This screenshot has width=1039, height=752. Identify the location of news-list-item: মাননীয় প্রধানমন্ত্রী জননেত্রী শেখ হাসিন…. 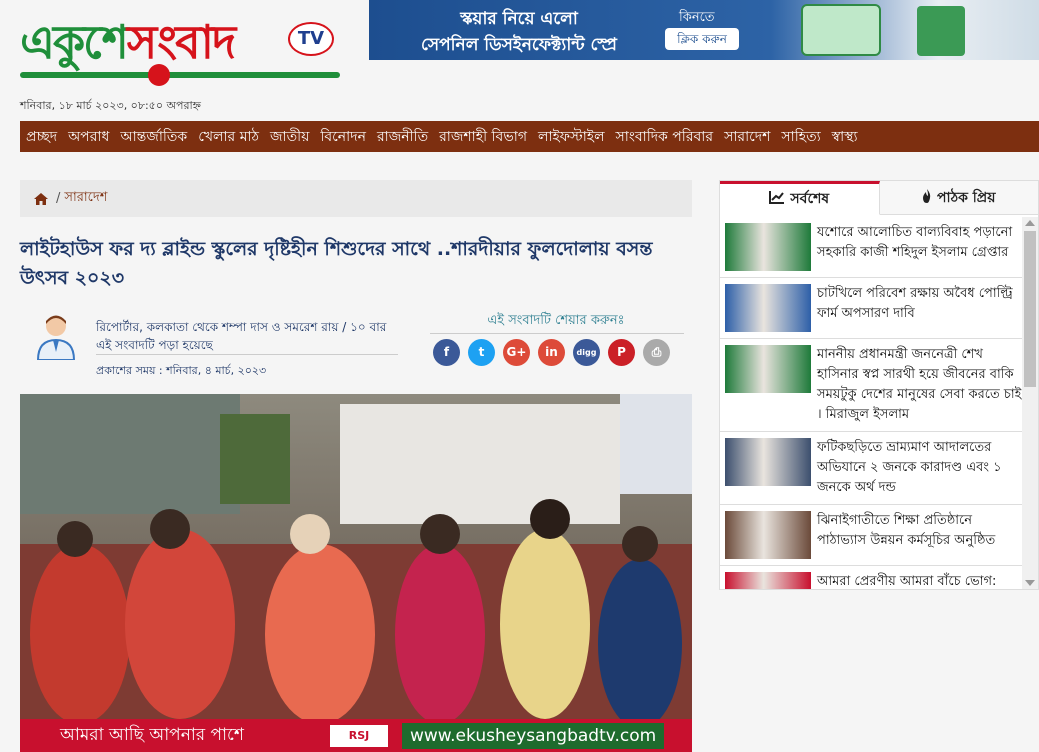
(871, 385).